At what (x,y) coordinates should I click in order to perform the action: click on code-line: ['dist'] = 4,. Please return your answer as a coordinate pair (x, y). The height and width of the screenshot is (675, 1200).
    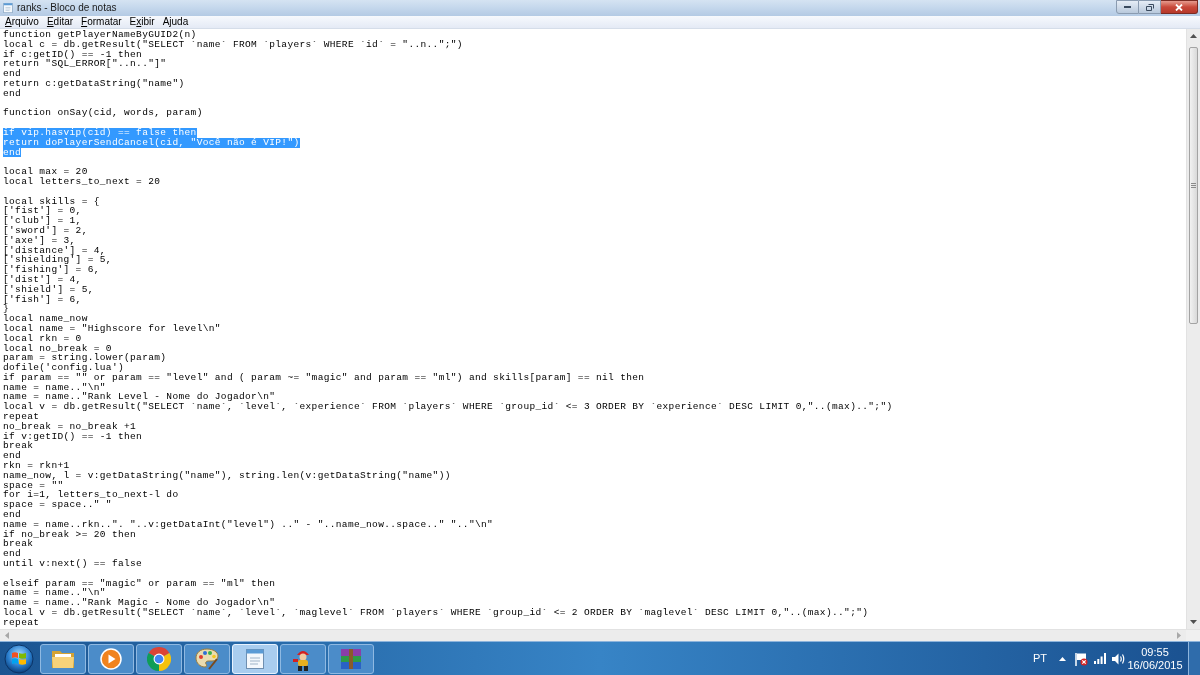
    Looking at the image, I should click on (42, 279).